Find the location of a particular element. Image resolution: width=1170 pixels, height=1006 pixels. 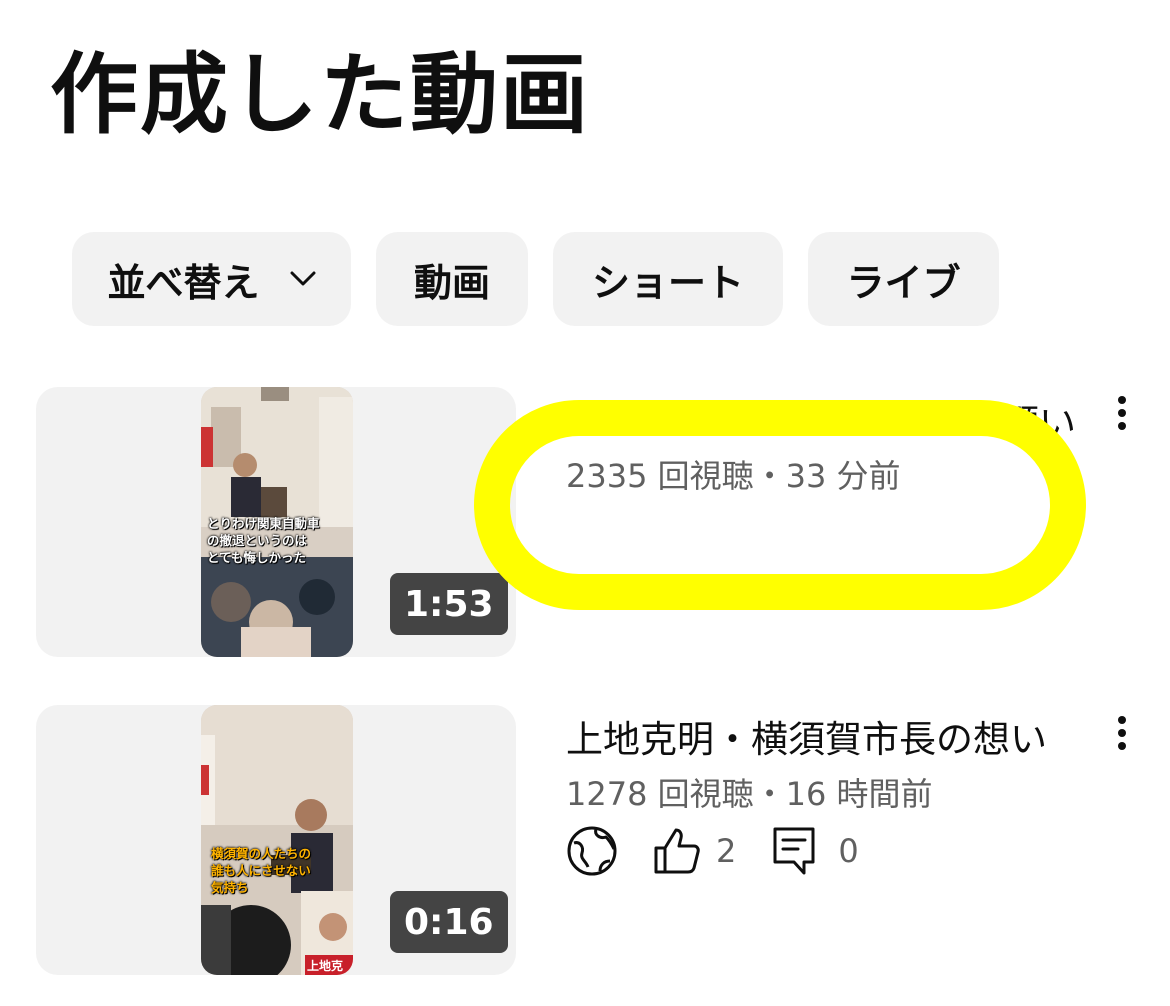

globe-icon is located at coordinates (592, 851).